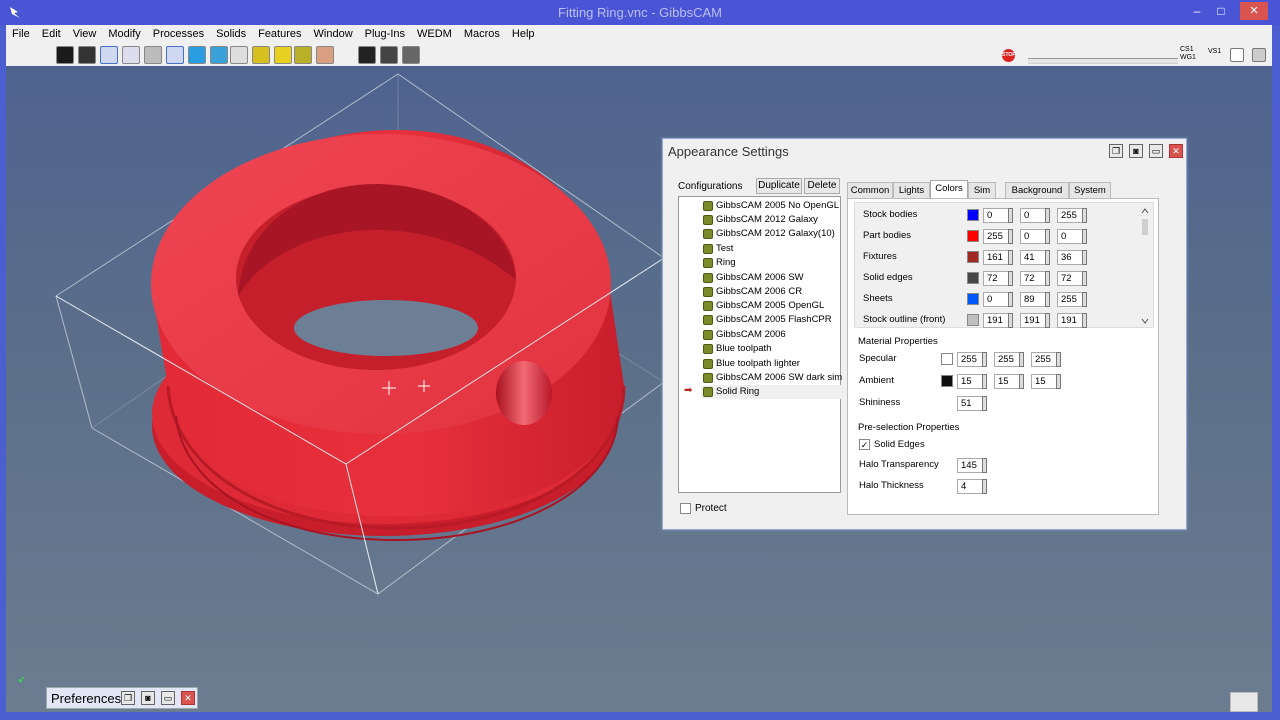  What do you see at coordinates (178, 34) in the screenshot?
I see `menu-processes: Processes` at bounding box center [178, 34].